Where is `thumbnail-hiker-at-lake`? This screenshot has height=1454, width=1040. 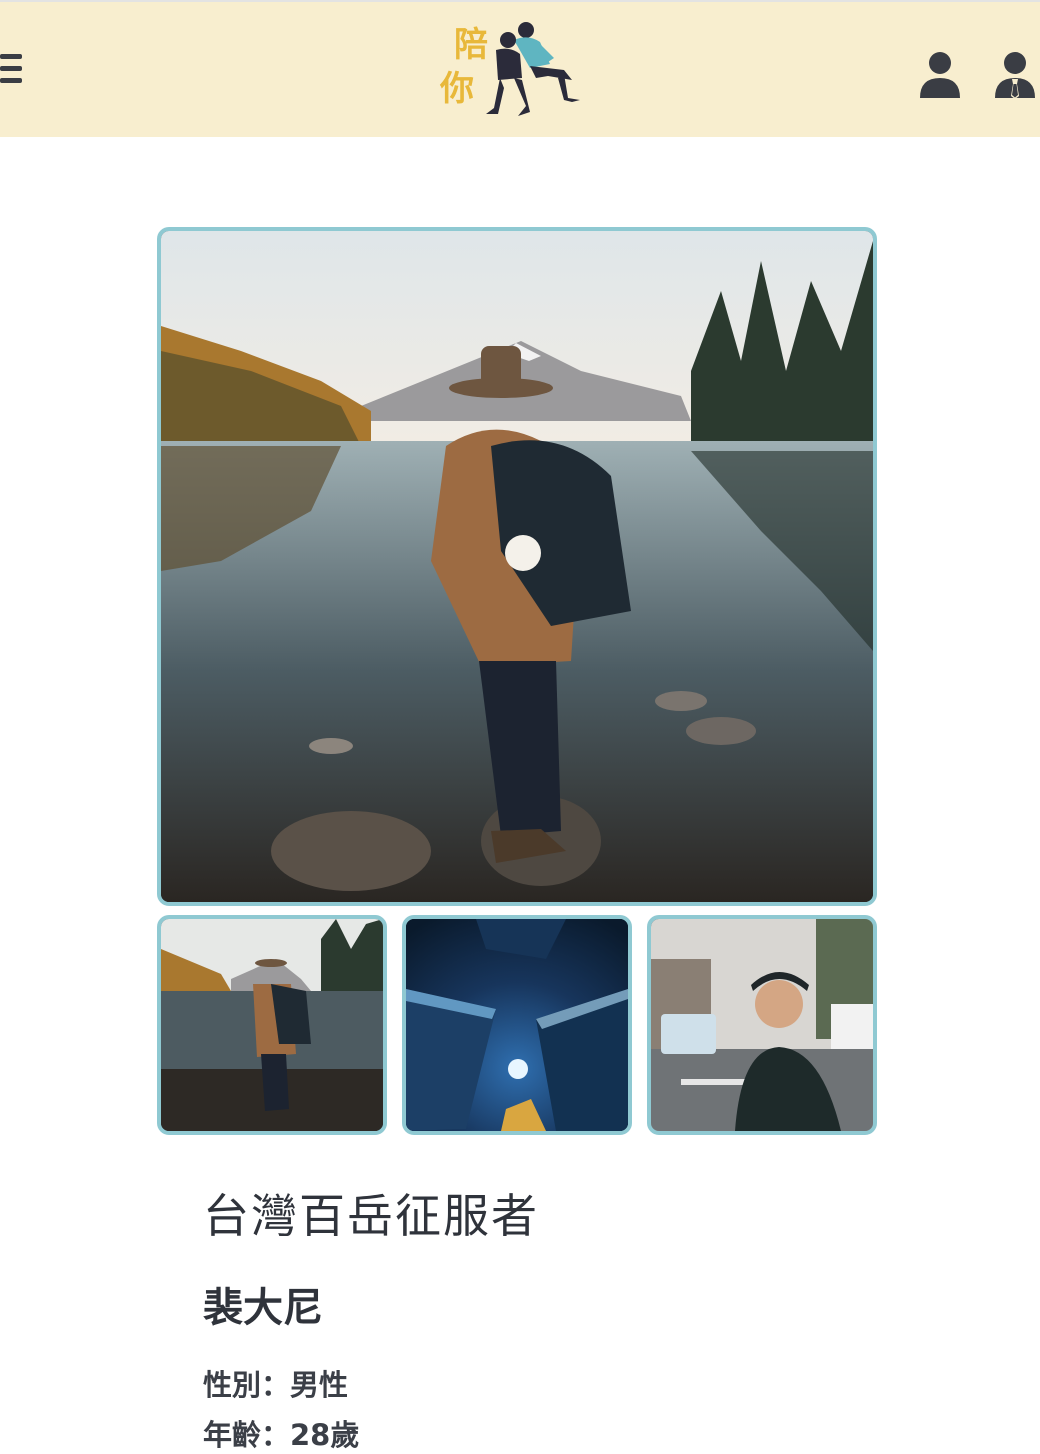
thumbnail-hiker-at-lake is located at coordinates (272, 1025).